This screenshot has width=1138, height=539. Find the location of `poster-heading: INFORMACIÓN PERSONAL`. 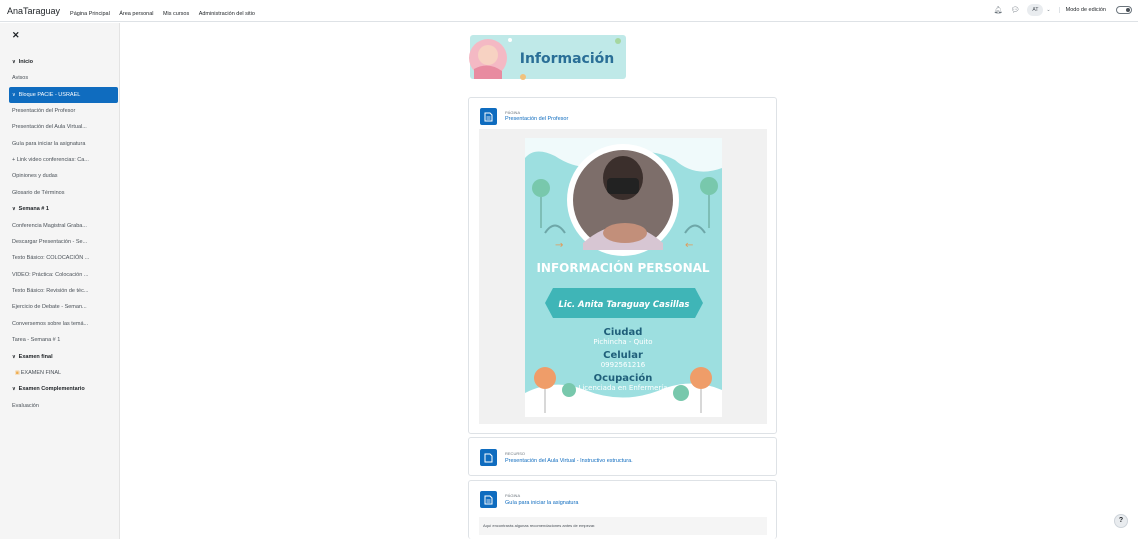

poster-heading: INFORMACIÓN PERSONAL is located at coordinates (622, 267).